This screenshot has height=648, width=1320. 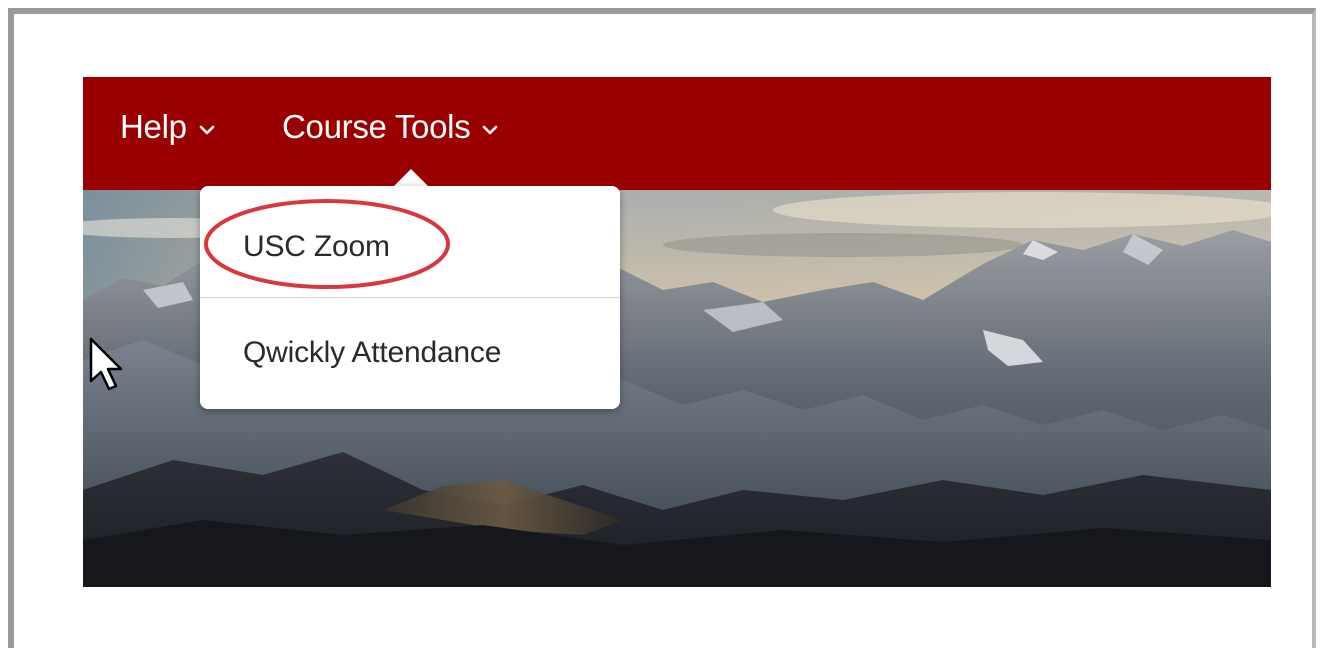 I want to click on nav-course-tools-menu: Course Tools, so click(x=390, y=127).